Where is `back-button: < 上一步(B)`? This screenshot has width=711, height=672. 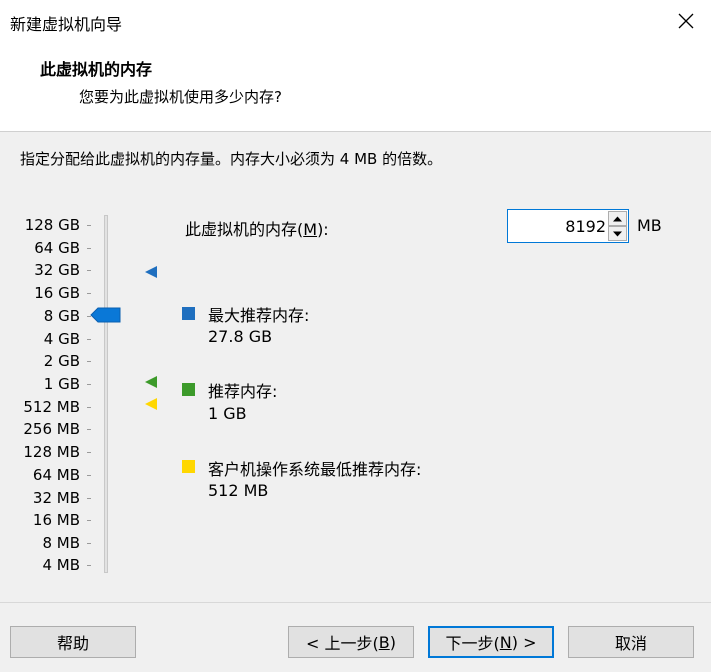
back-button: < 上一步(B) is located at coordinates (351, 642).